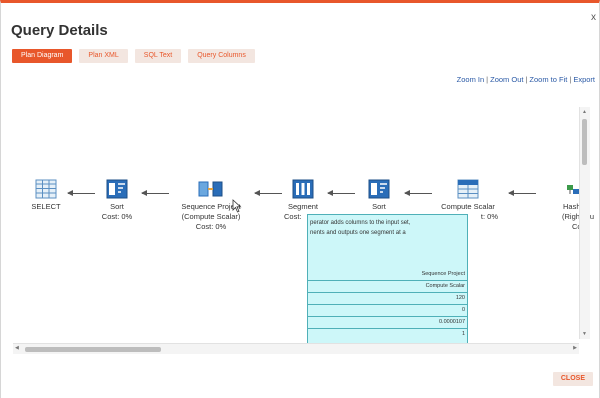 This screenshot has width=600, height=398. What do you see at coordinates (42, 56) in the screenshot?
I see `tab-plan-diagram: Plan Diagram` at bounding box center [42, 56].